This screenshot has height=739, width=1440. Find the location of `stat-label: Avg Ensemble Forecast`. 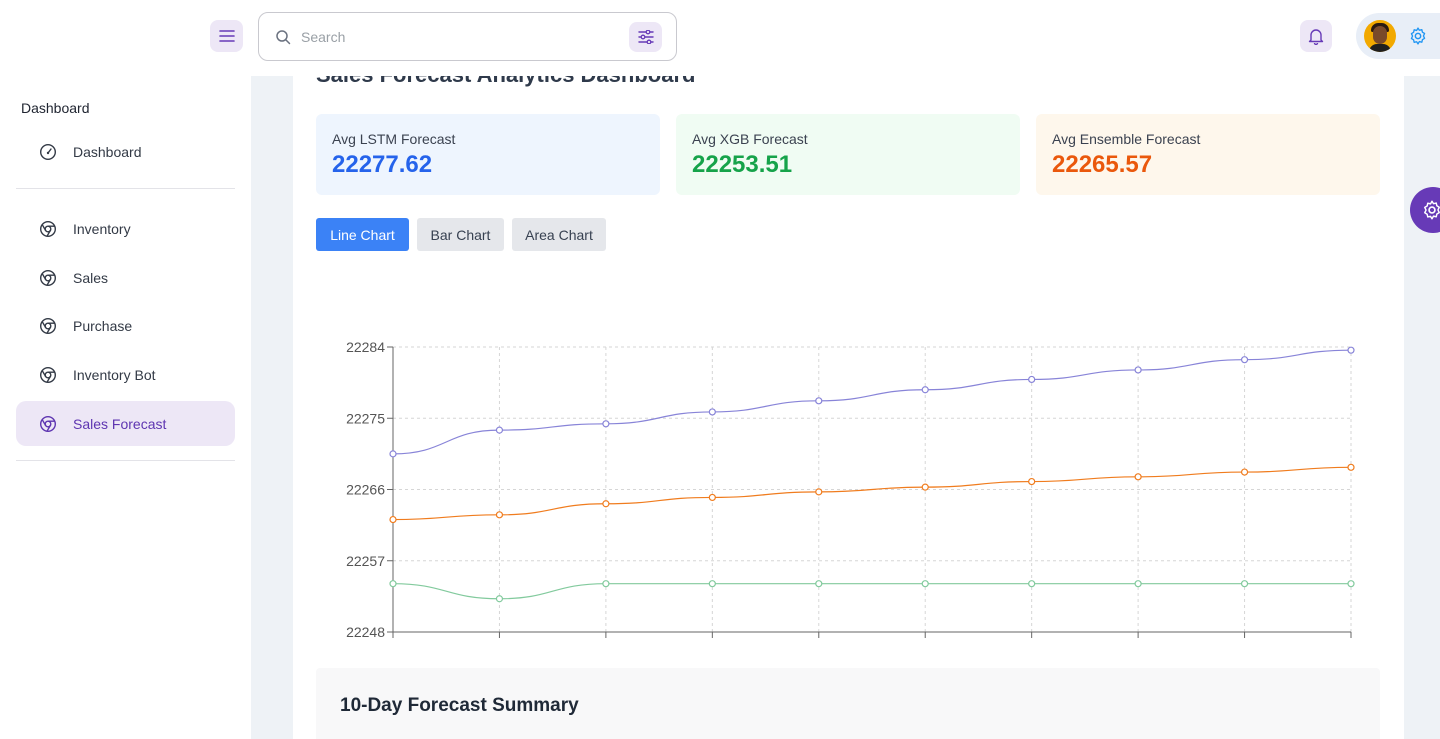

stat-label: Avg Ensemble Forecast is located at coordinates (1126, 139).